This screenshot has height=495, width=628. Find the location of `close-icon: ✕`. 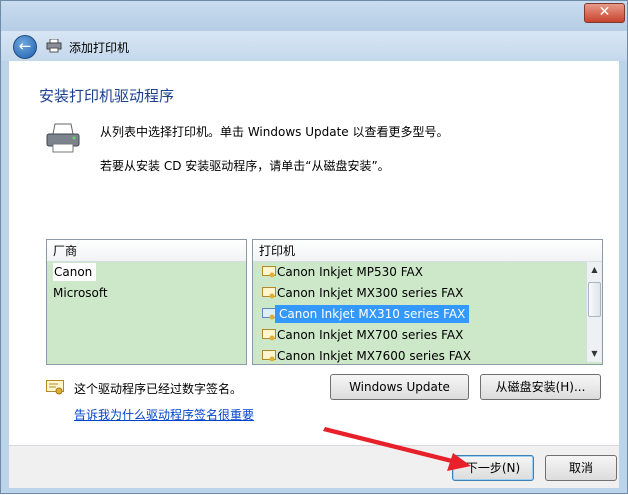

close-icon: ✕ is located at coordinates (604, 12).